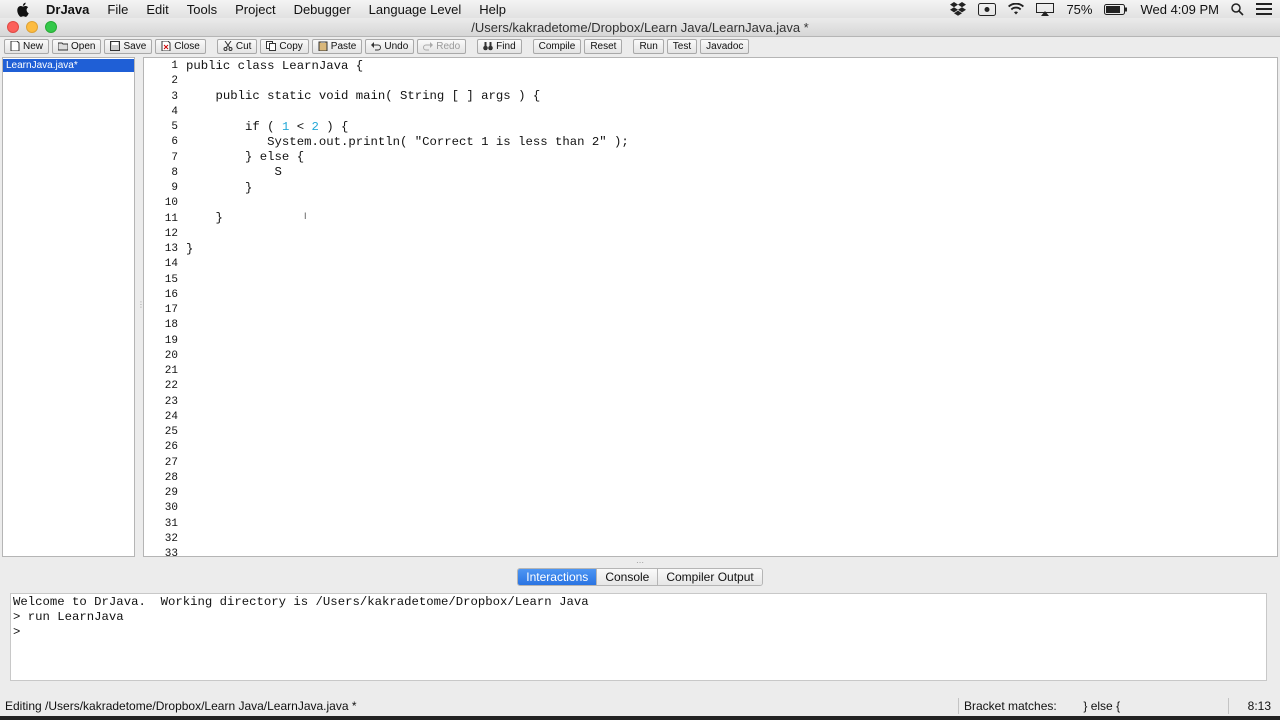 This screenshot has height=720, width=1280. What do you see at coordinates (1042, 706) in the screenshot?
I see `status-bracket-matches: Bracket matches: } else {` at bounding box center [1042, 706].